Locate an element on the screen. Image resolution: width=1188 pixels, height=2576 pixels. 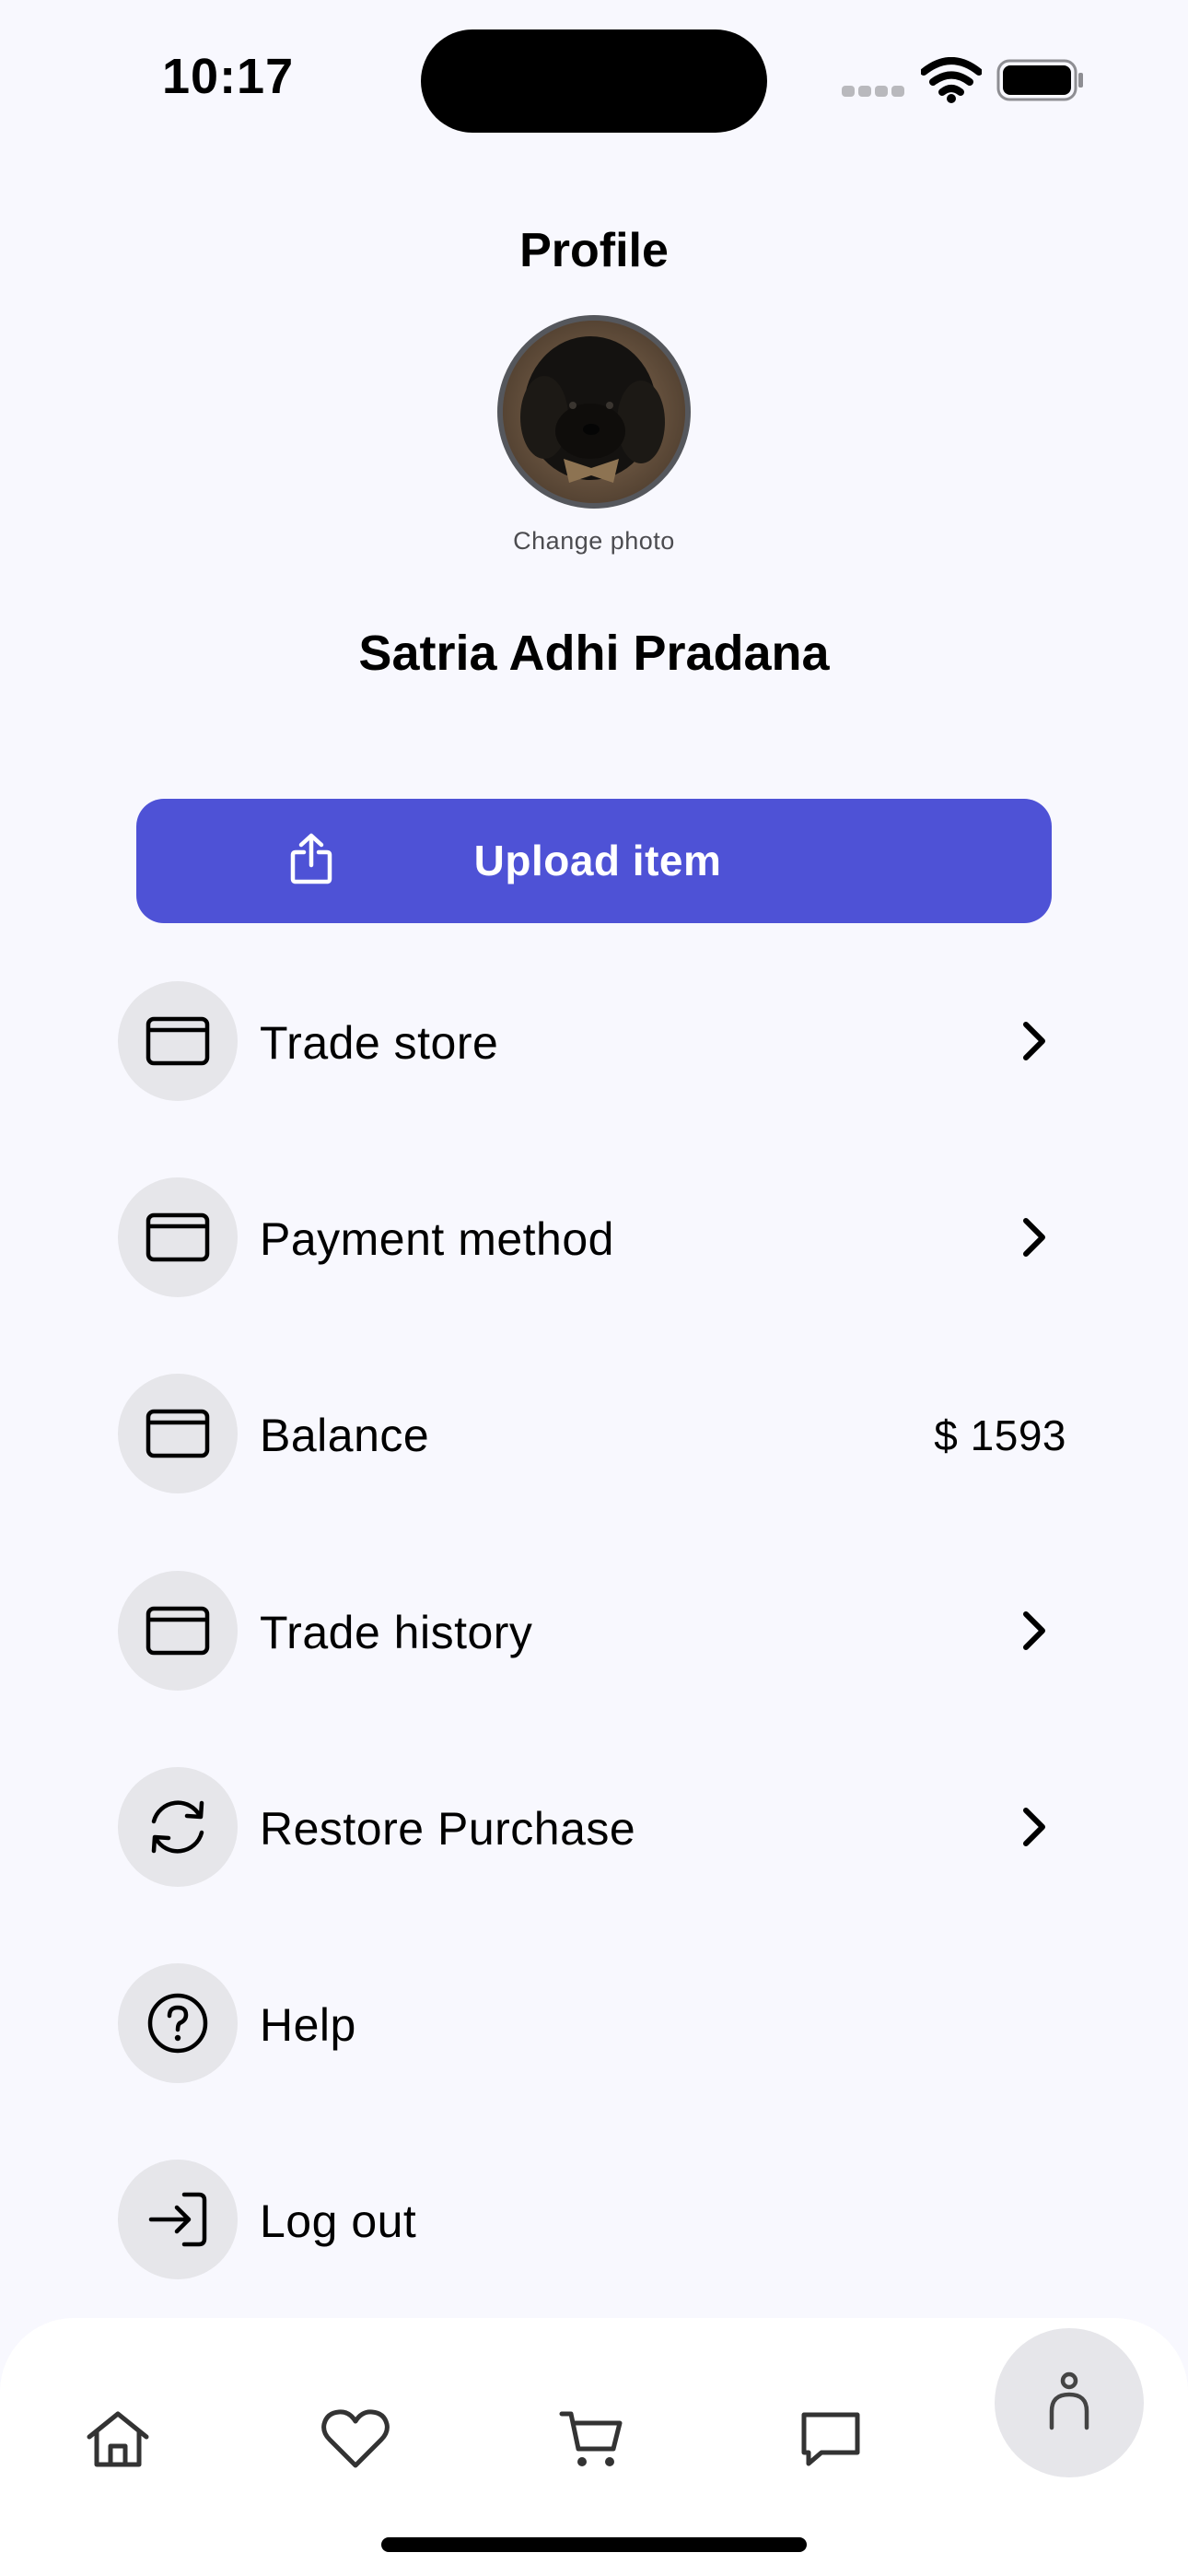
menu-item-trade-history: Trade history is located at coordinates (594, 1631).